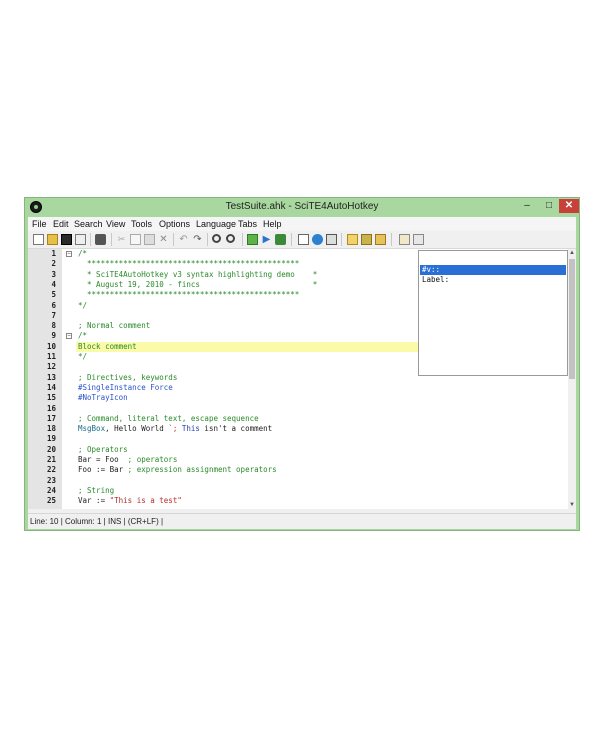 The width and height of the screenshot is (600, 732). What do you see at coordinates (61, 224) in the screenshot?
I see `menu-edit: Edit` at bounding box center [61, 224].